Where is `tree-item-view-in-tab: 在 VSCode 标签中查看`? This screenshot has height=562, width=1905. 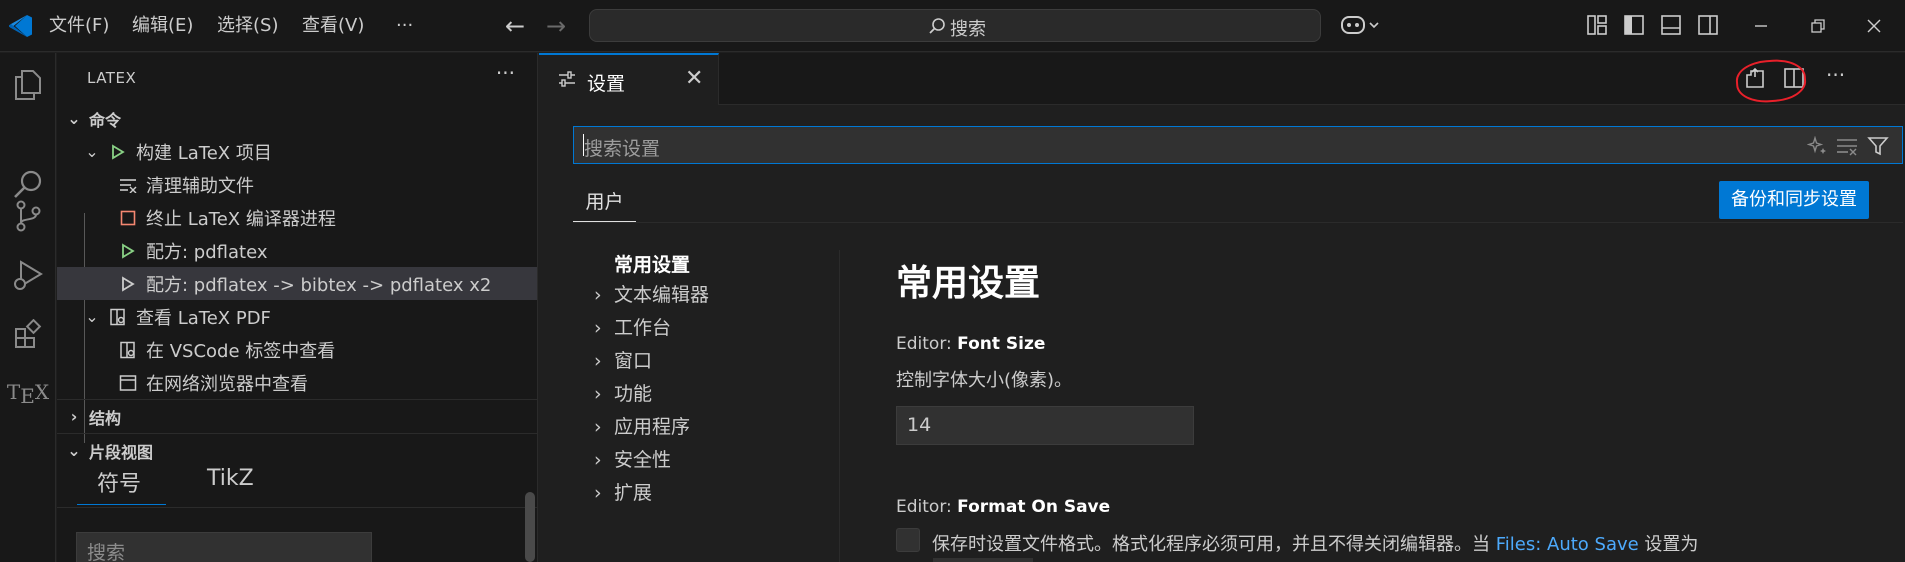 tree-item-view-in-tab: 在 VSCode 标签中查看 is located at coordinates (297, 349).